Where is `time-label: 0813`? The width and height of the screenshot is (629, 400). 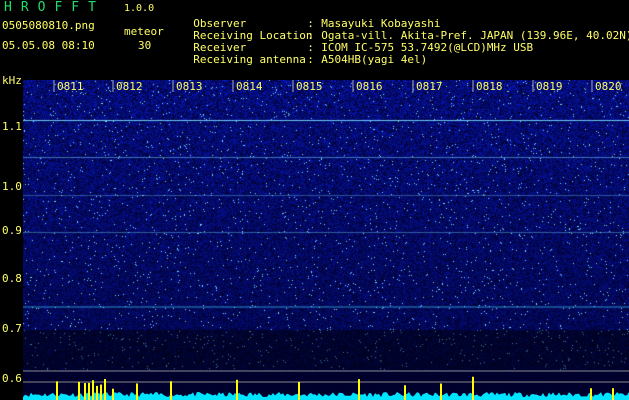
time-label: 0813 is located at coordinates (189, 86).